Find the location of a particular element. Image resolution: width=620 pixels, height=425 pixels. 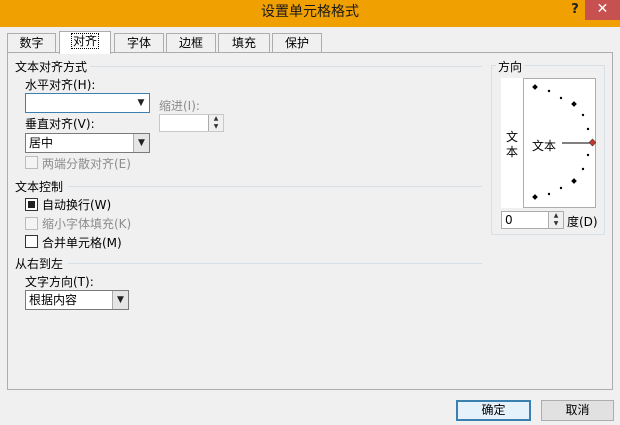

shrink-to-fit-checkbox is located at coordinates (31, 223).